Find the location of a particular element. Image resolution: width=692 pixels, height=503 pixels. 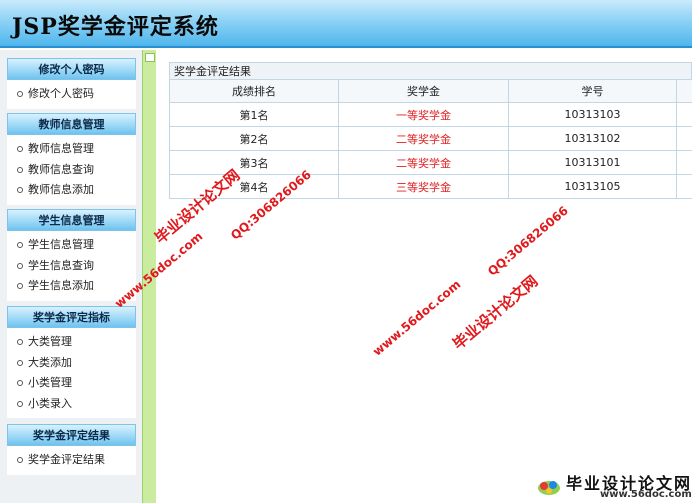

sidebar-item-label: 小类管理 is located at coordinates (50, 382).